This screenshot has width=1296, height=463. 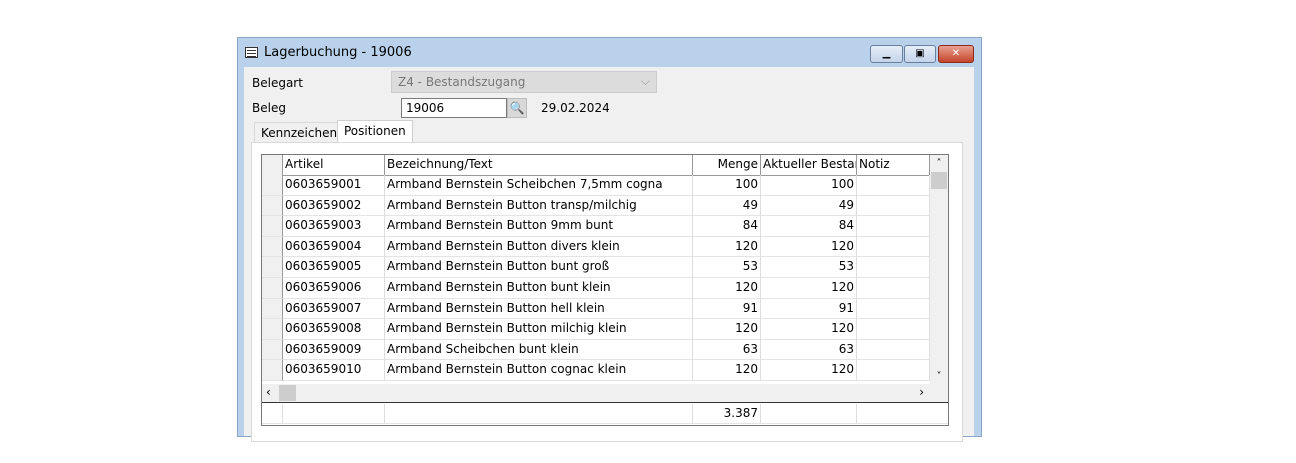 What do you see at coordinates (893, 165) in the screenshot?
I see `col-notiz: Notiz` at bounding box center [893, 165].